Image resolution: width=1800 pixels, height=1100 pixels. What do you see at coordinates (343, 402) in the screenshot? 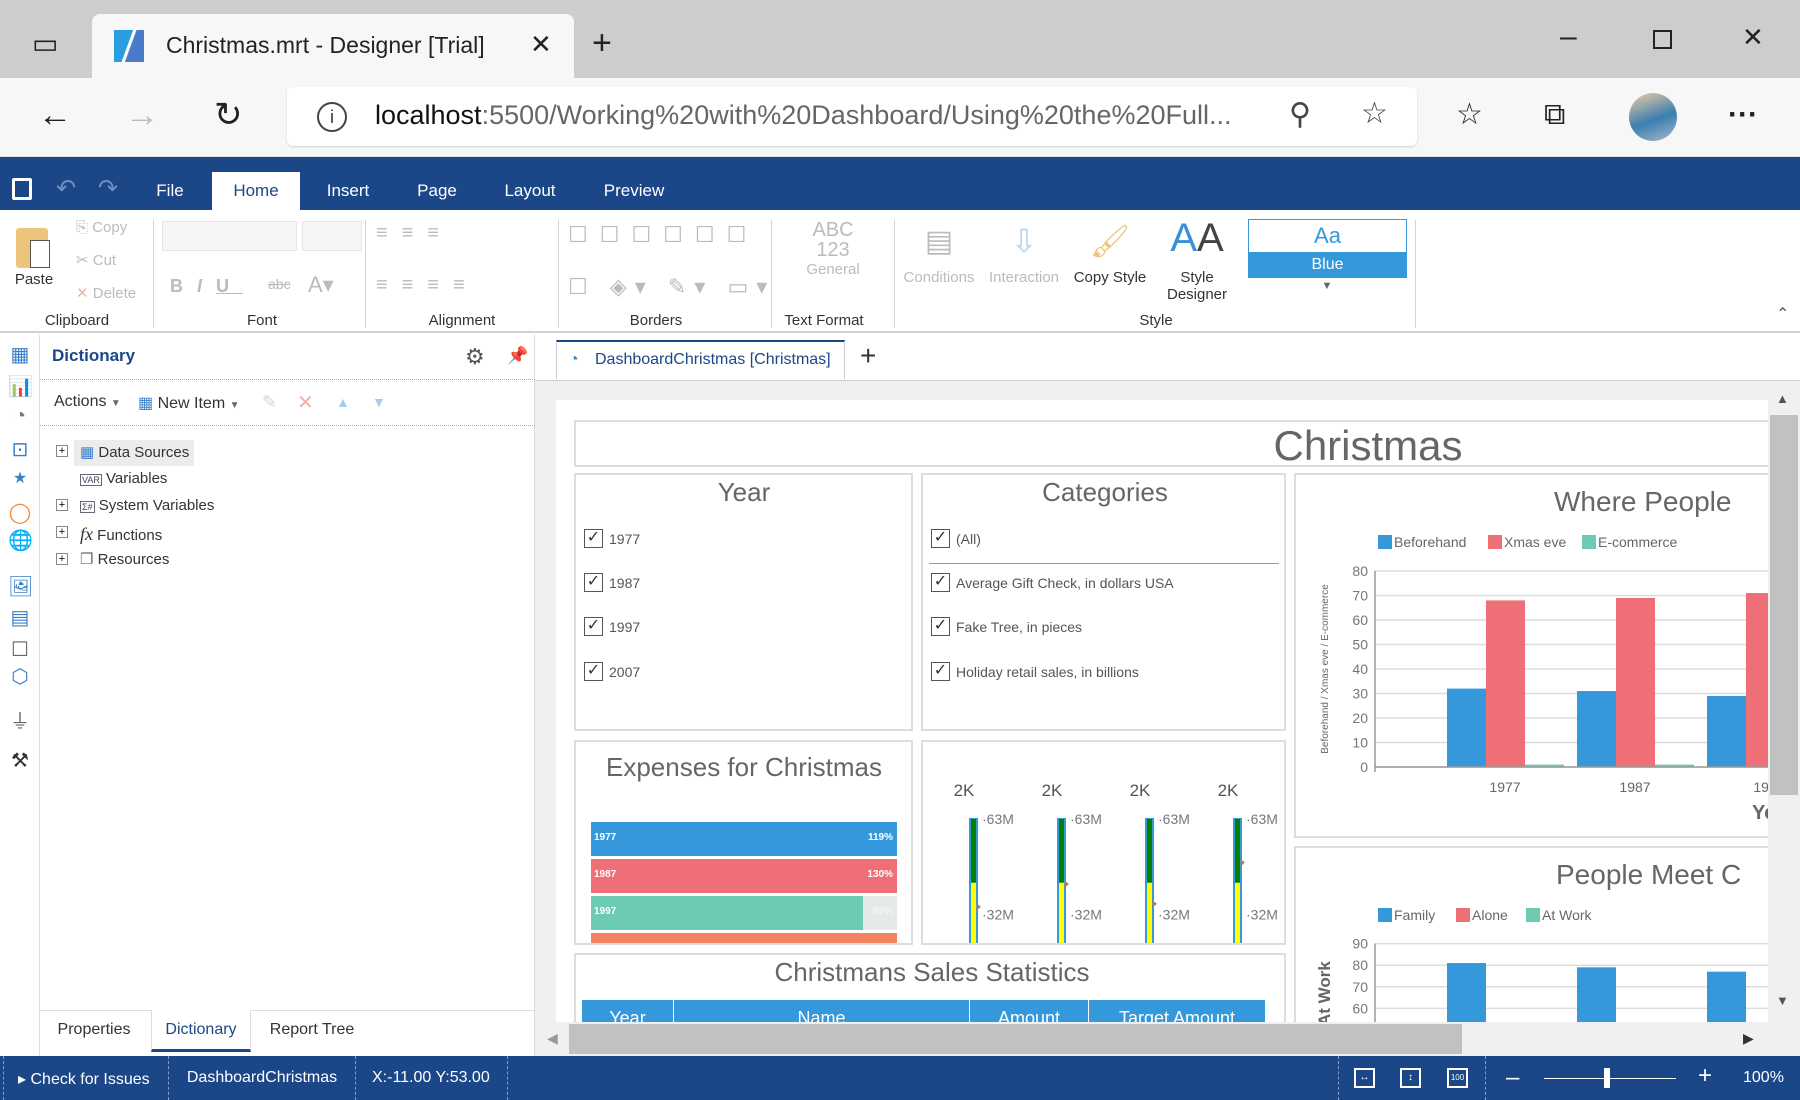
I see `move-up-icon: ▲` at bounding box center [343, 402].